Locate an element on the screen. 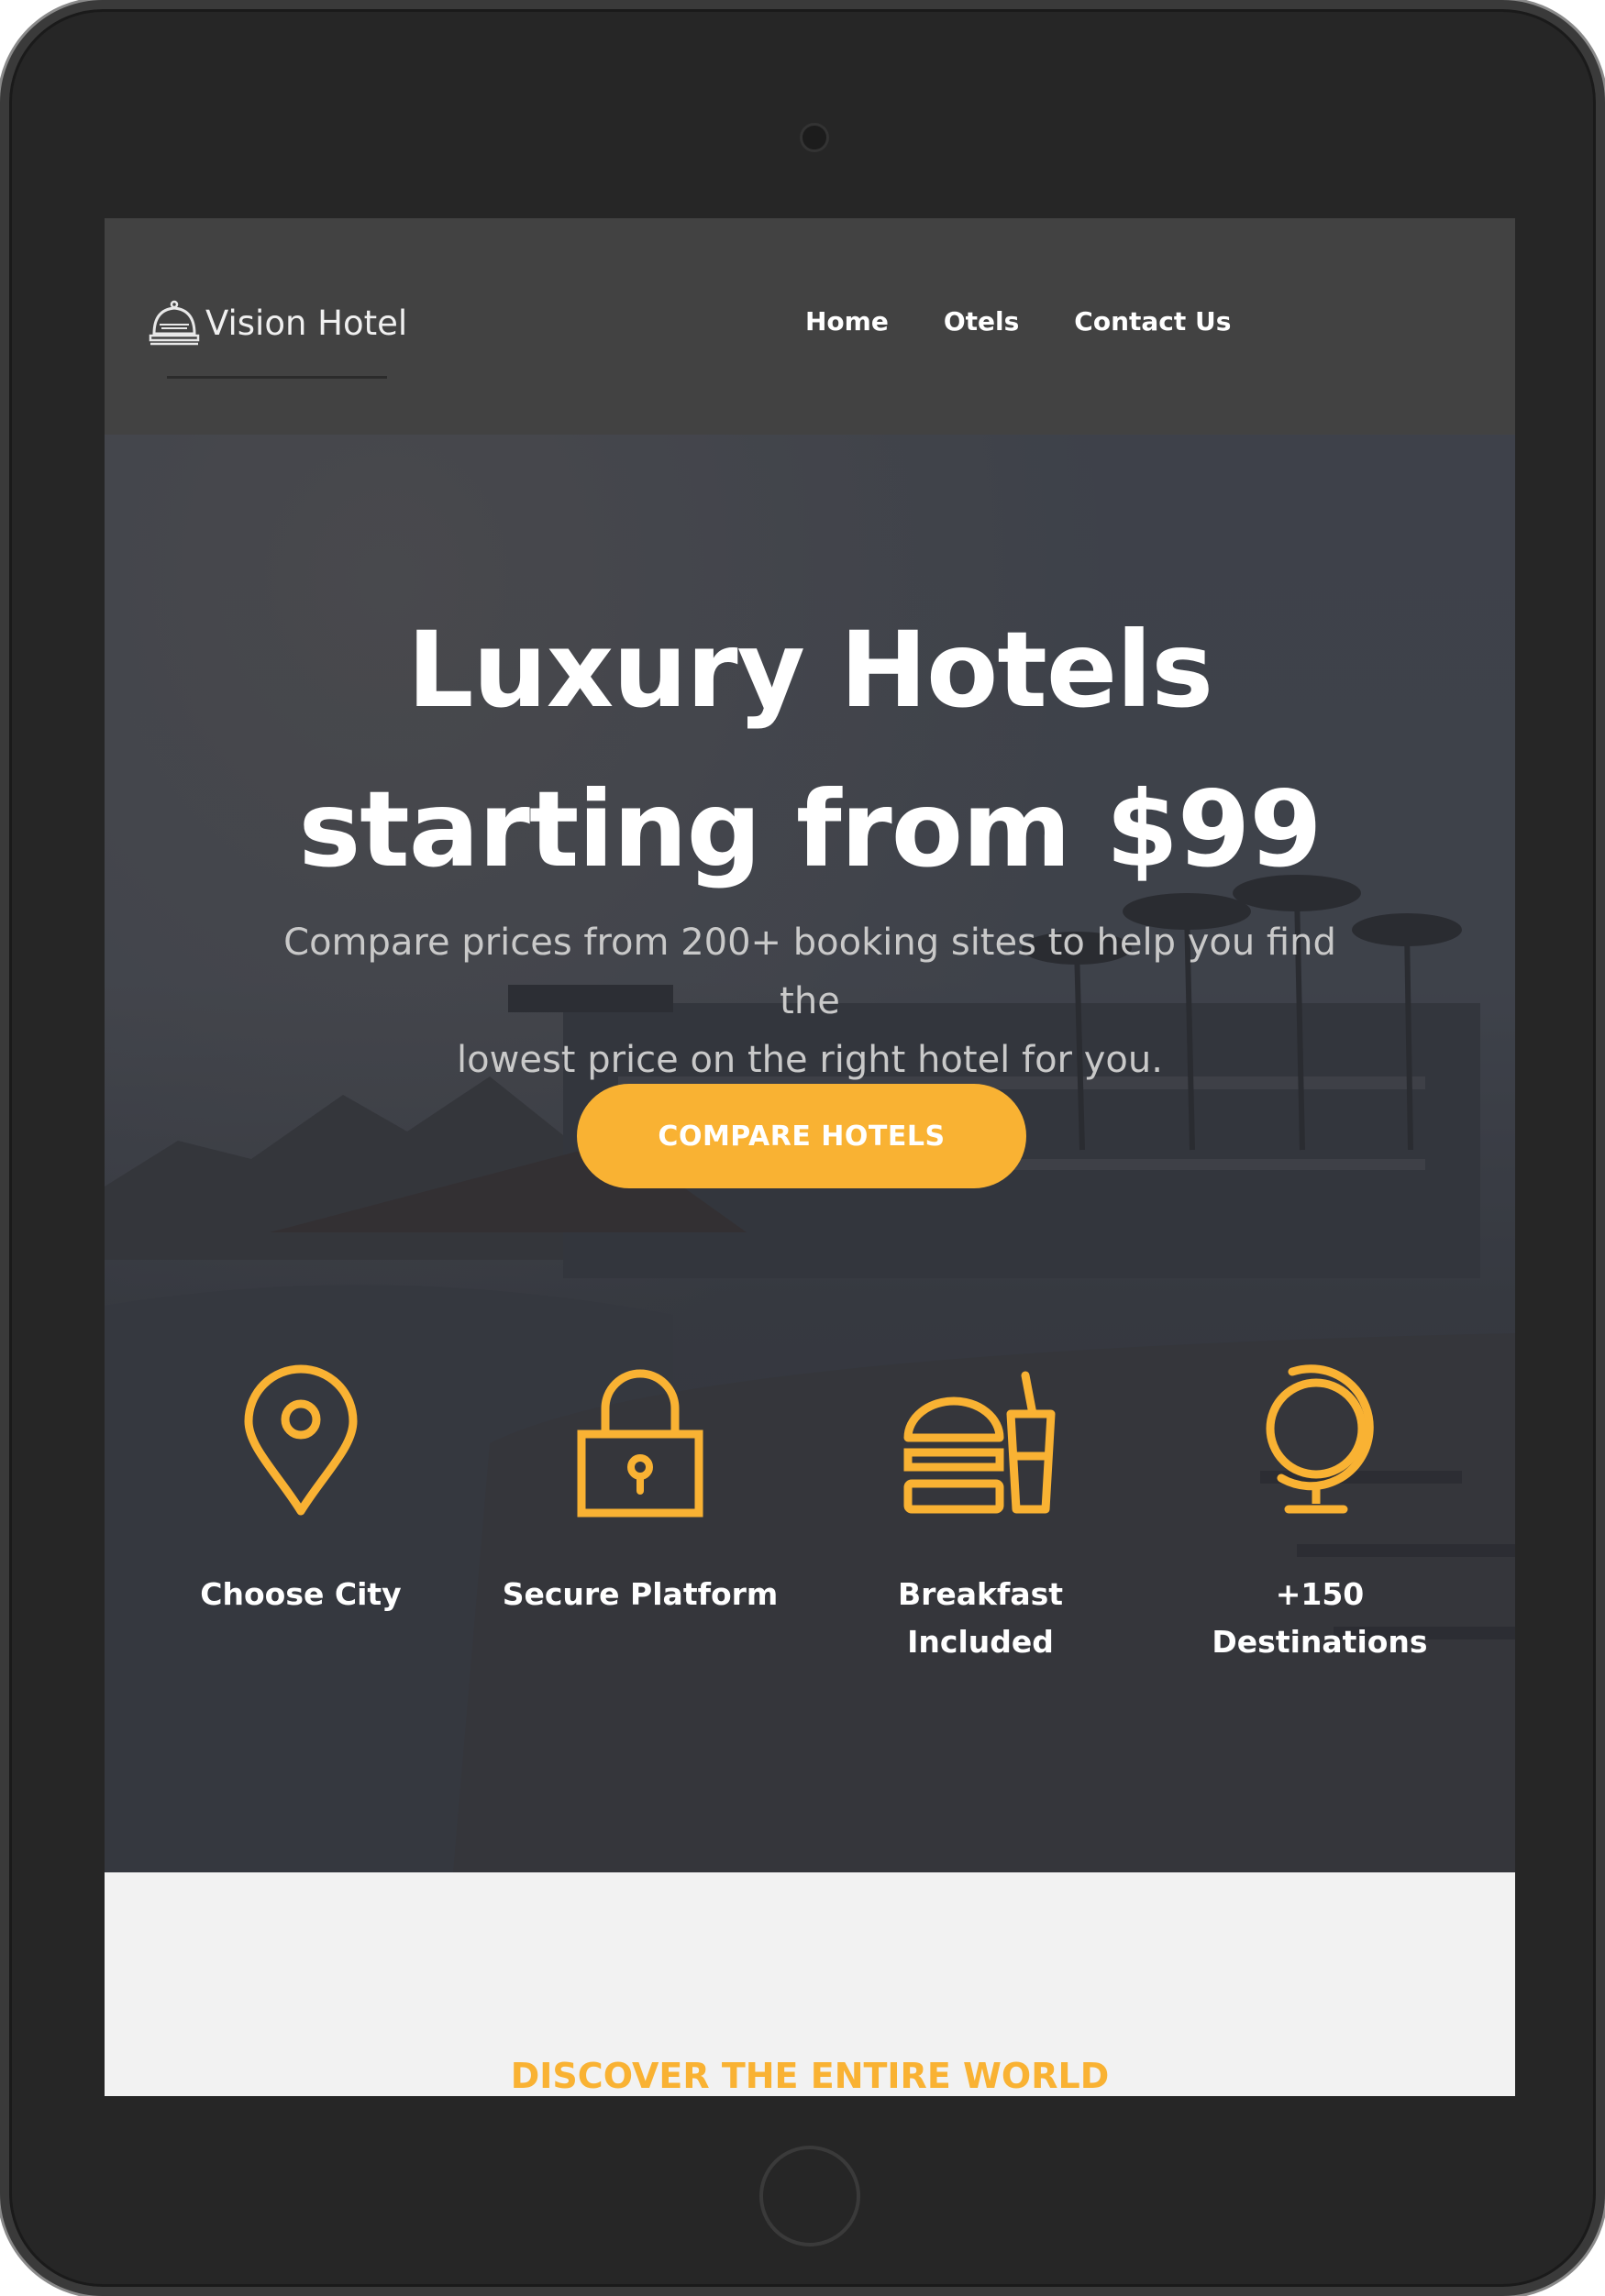 Image resolution: width=1605 pixels, height=2296 pixels. navbar: Vision Hotel Home Otels Contact Us is located at coordinates (810, 326).